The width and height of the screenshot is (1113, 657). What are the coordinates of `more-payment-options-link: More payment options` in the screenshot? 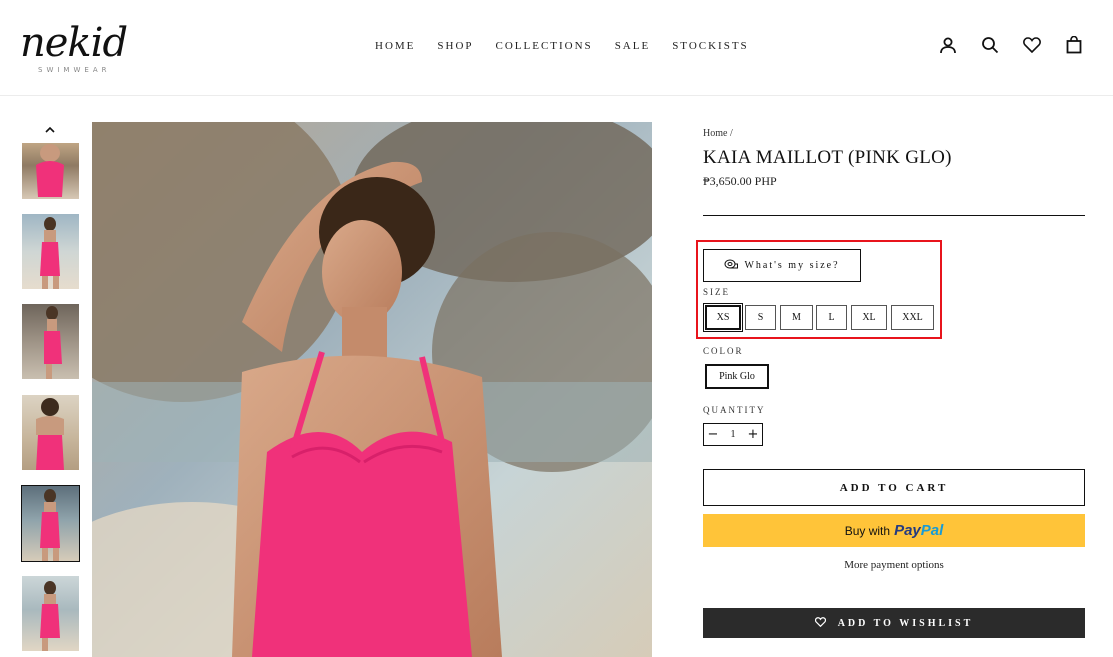 It's located at (894, 565).